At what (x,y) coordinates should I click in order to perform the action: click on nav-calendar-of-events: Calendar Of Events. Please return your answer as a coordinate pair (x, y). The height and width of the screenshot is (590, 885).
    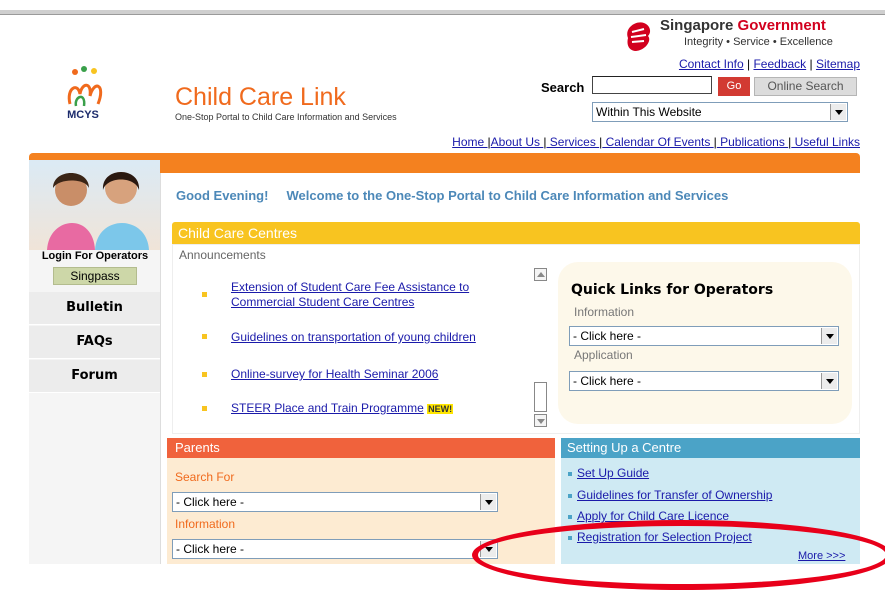
    Looking at the image, I should click on (657, 142).